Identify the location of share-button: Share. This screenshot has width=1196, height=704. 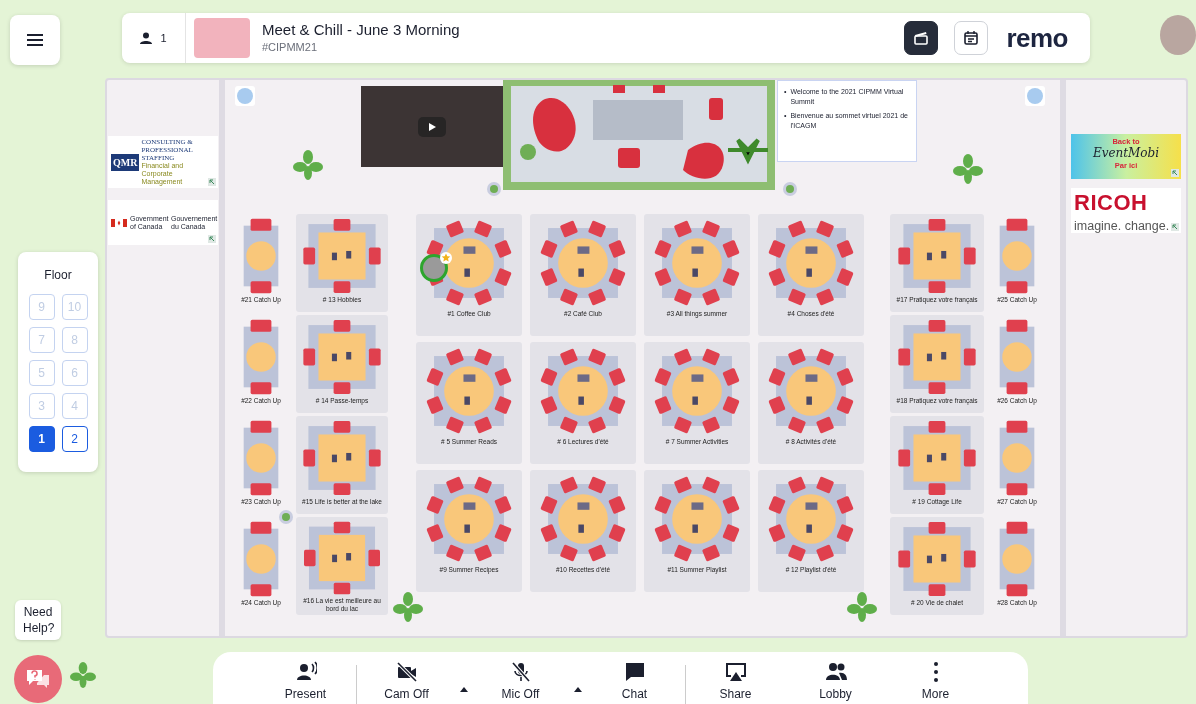
(735, 682).